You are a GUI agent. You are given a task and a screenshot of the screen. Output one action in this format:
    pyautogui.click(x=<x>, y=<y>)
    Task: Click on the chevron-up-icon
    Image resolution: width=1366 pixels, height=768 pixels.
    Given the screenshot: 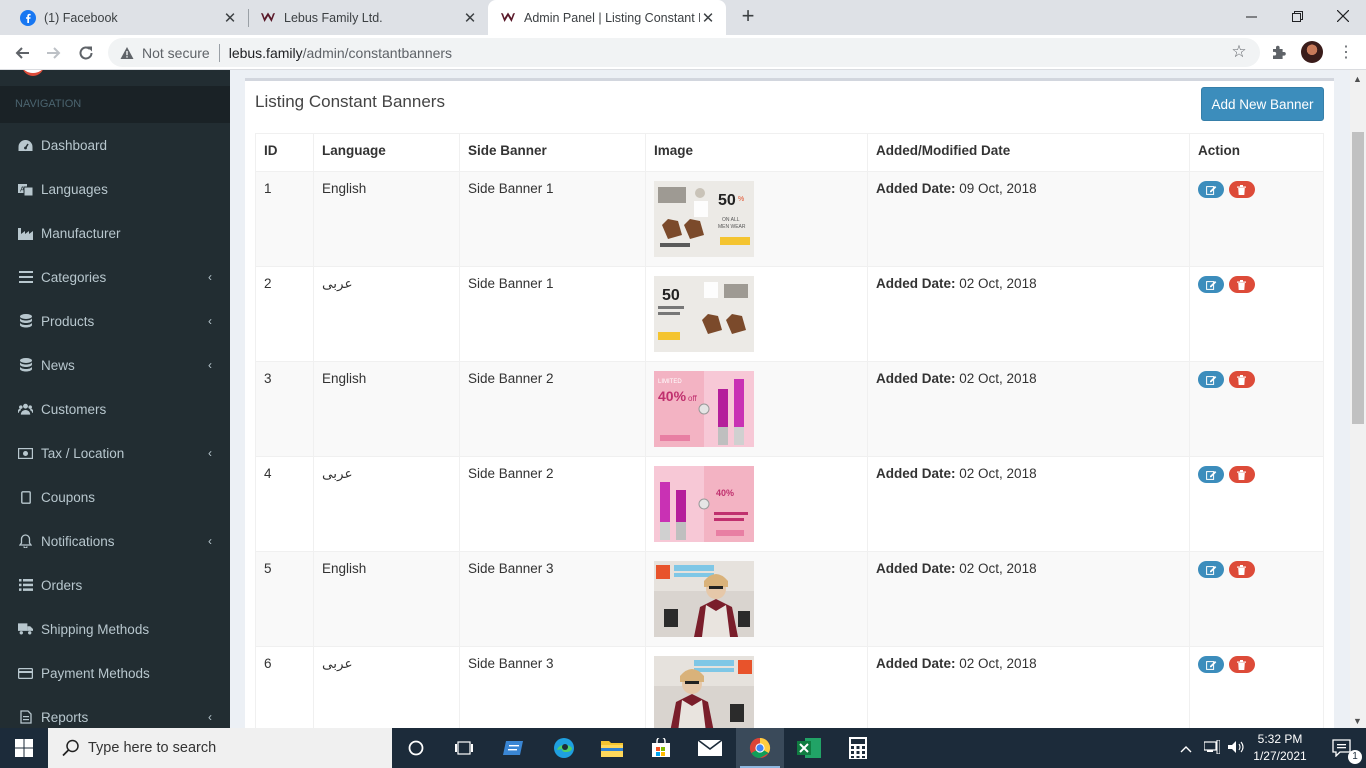 What is the action you would take?
    pyautogui.click(x=1186, y=748)
    